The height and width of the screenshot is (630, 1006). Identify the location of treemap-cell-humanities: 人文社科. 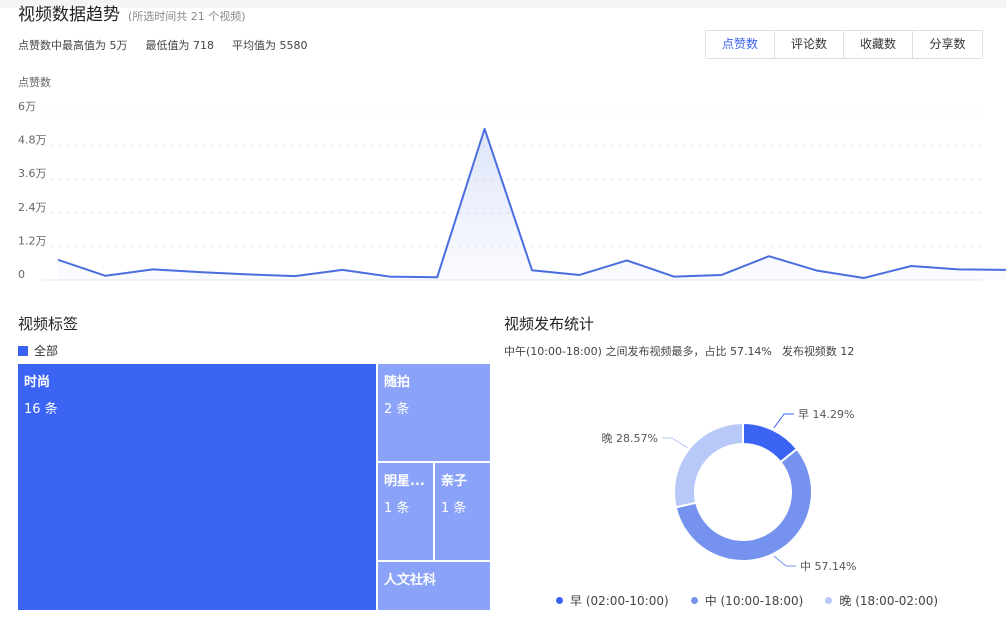
(434, 586).